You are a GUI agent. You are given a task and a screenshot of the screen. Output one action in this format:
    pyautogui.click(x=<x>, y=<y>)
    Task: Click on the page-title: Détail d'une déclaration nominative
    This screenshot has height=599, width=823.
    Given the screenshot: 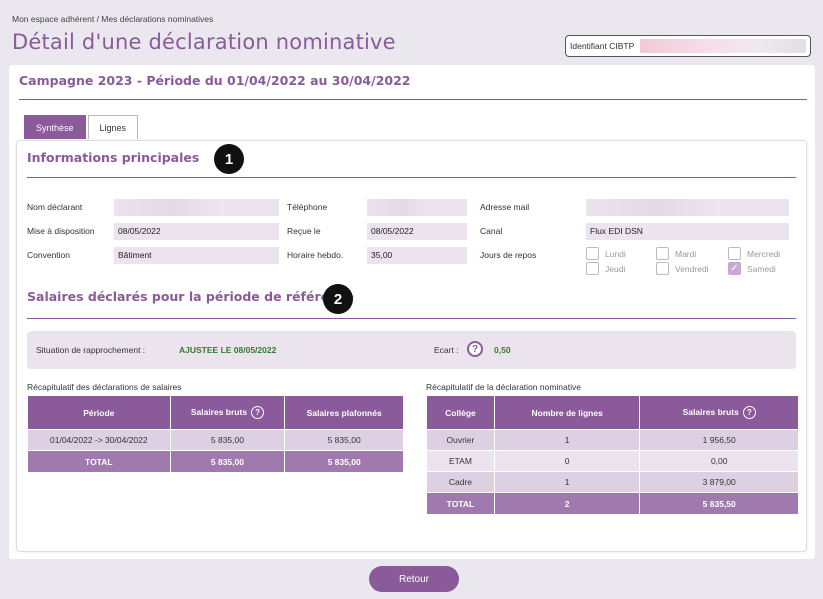 What is the action you would take?
    pyautogui.click(x=204, y=42)
    